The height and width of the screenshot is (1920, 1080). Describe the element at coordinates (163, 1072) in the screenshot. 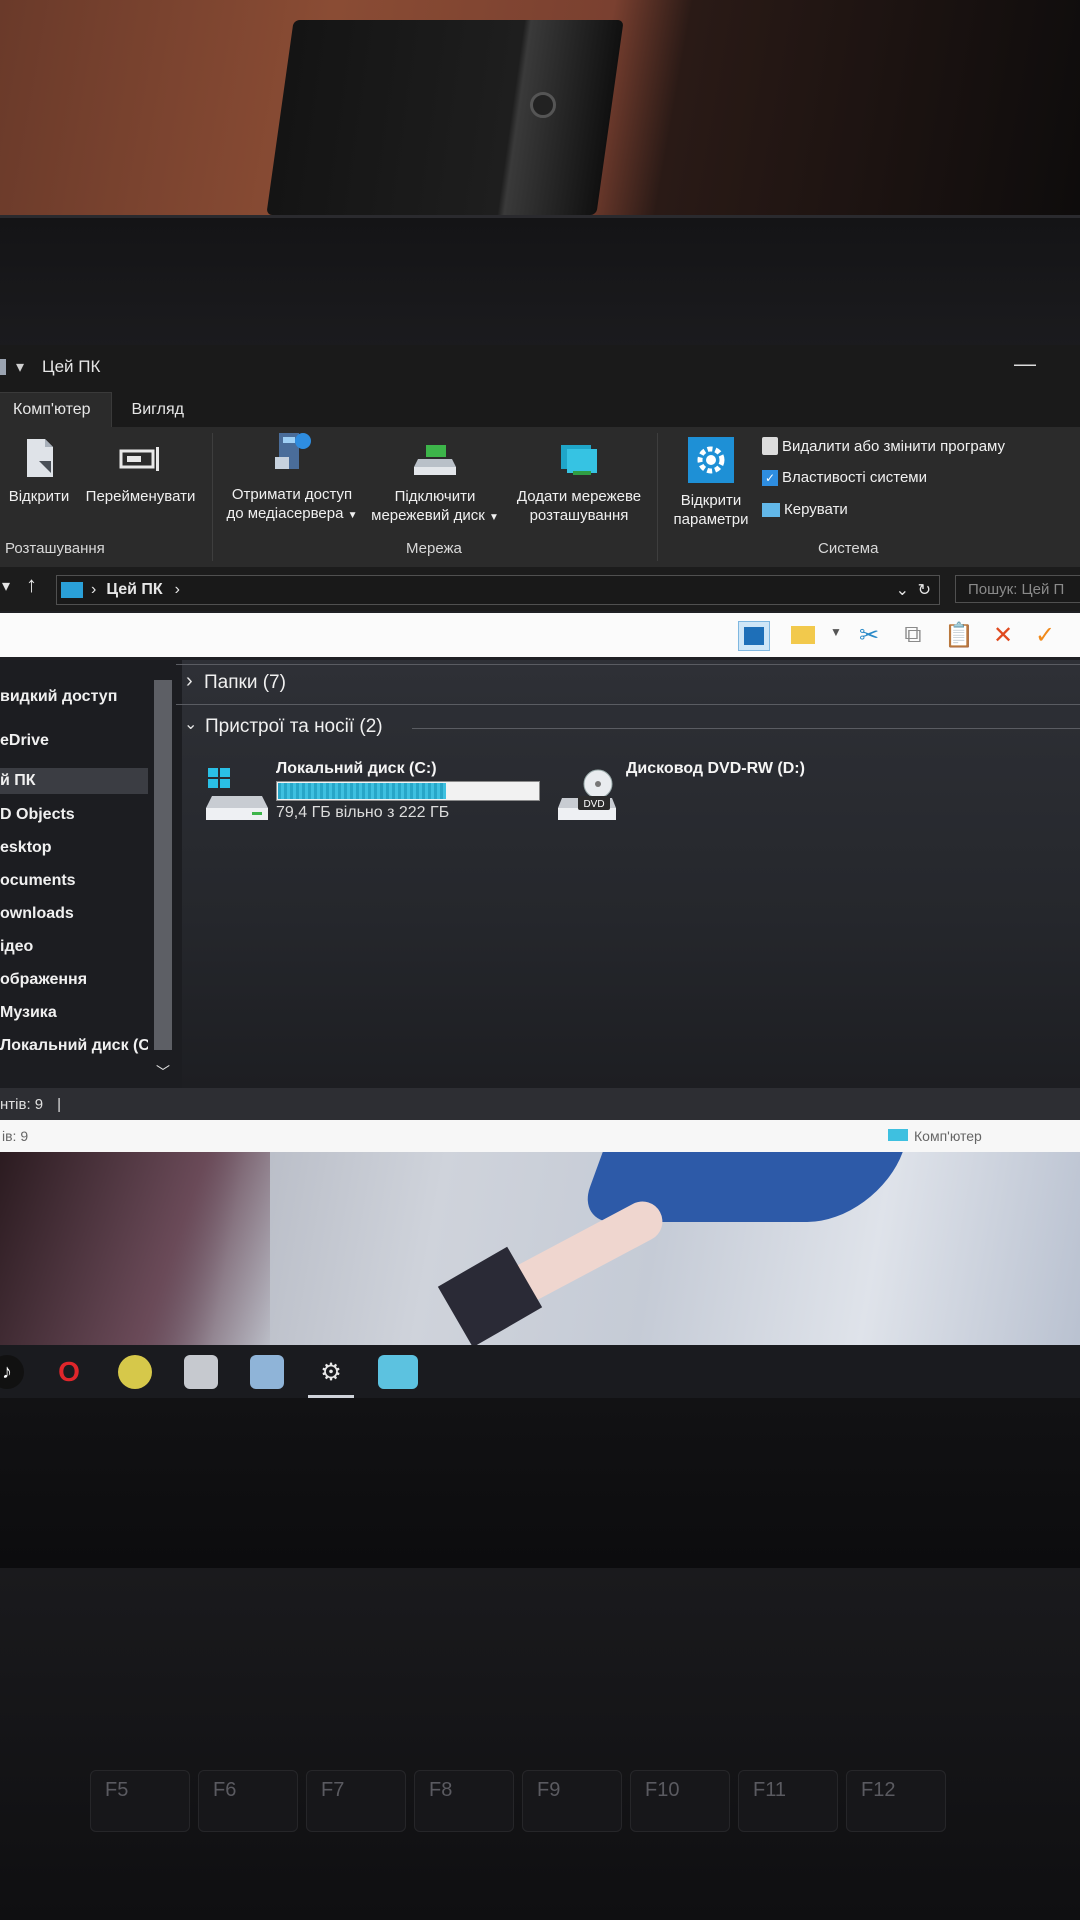

I see `scroll-down-icon: ﹀` at that location.